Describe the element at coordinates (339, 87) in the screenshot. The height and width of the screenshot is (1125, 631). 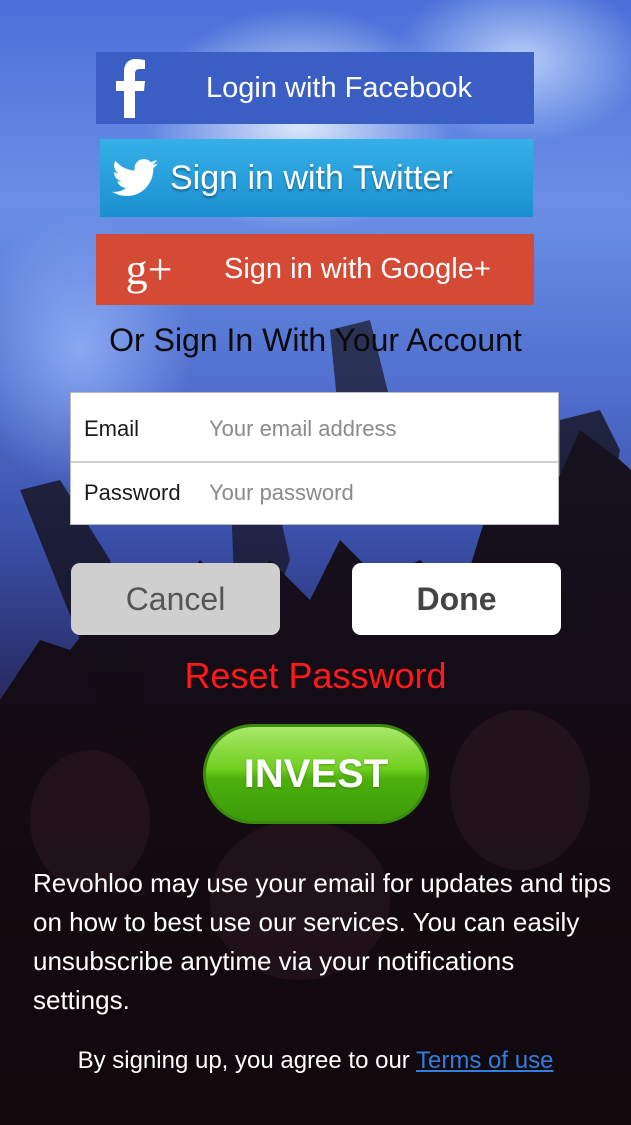
I see `facebook-login-label: Login with Facebook` at that location.